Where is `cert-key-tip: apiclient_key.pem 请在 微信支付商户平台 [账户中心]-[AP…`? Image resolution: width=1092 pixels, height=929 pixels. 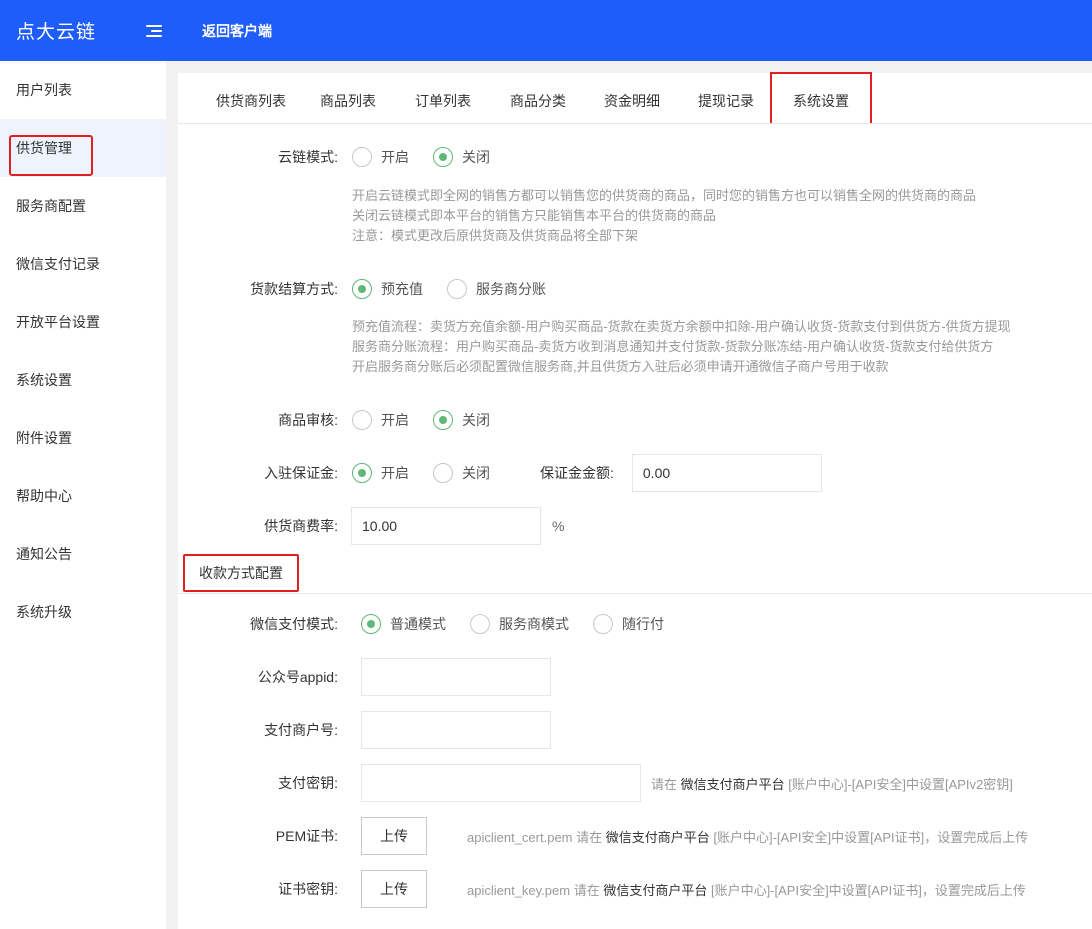
cert-key-tip: apiclient_key.pem 请在 微信支付商户平台 [账户中心]-[AP… is located at coordinates (746, 890).